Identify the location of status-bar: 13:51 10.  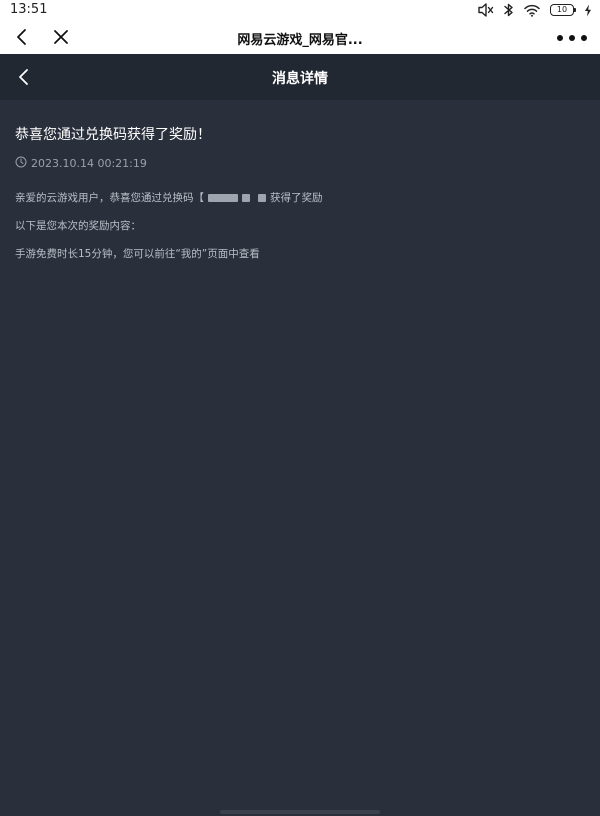
(300, 10).